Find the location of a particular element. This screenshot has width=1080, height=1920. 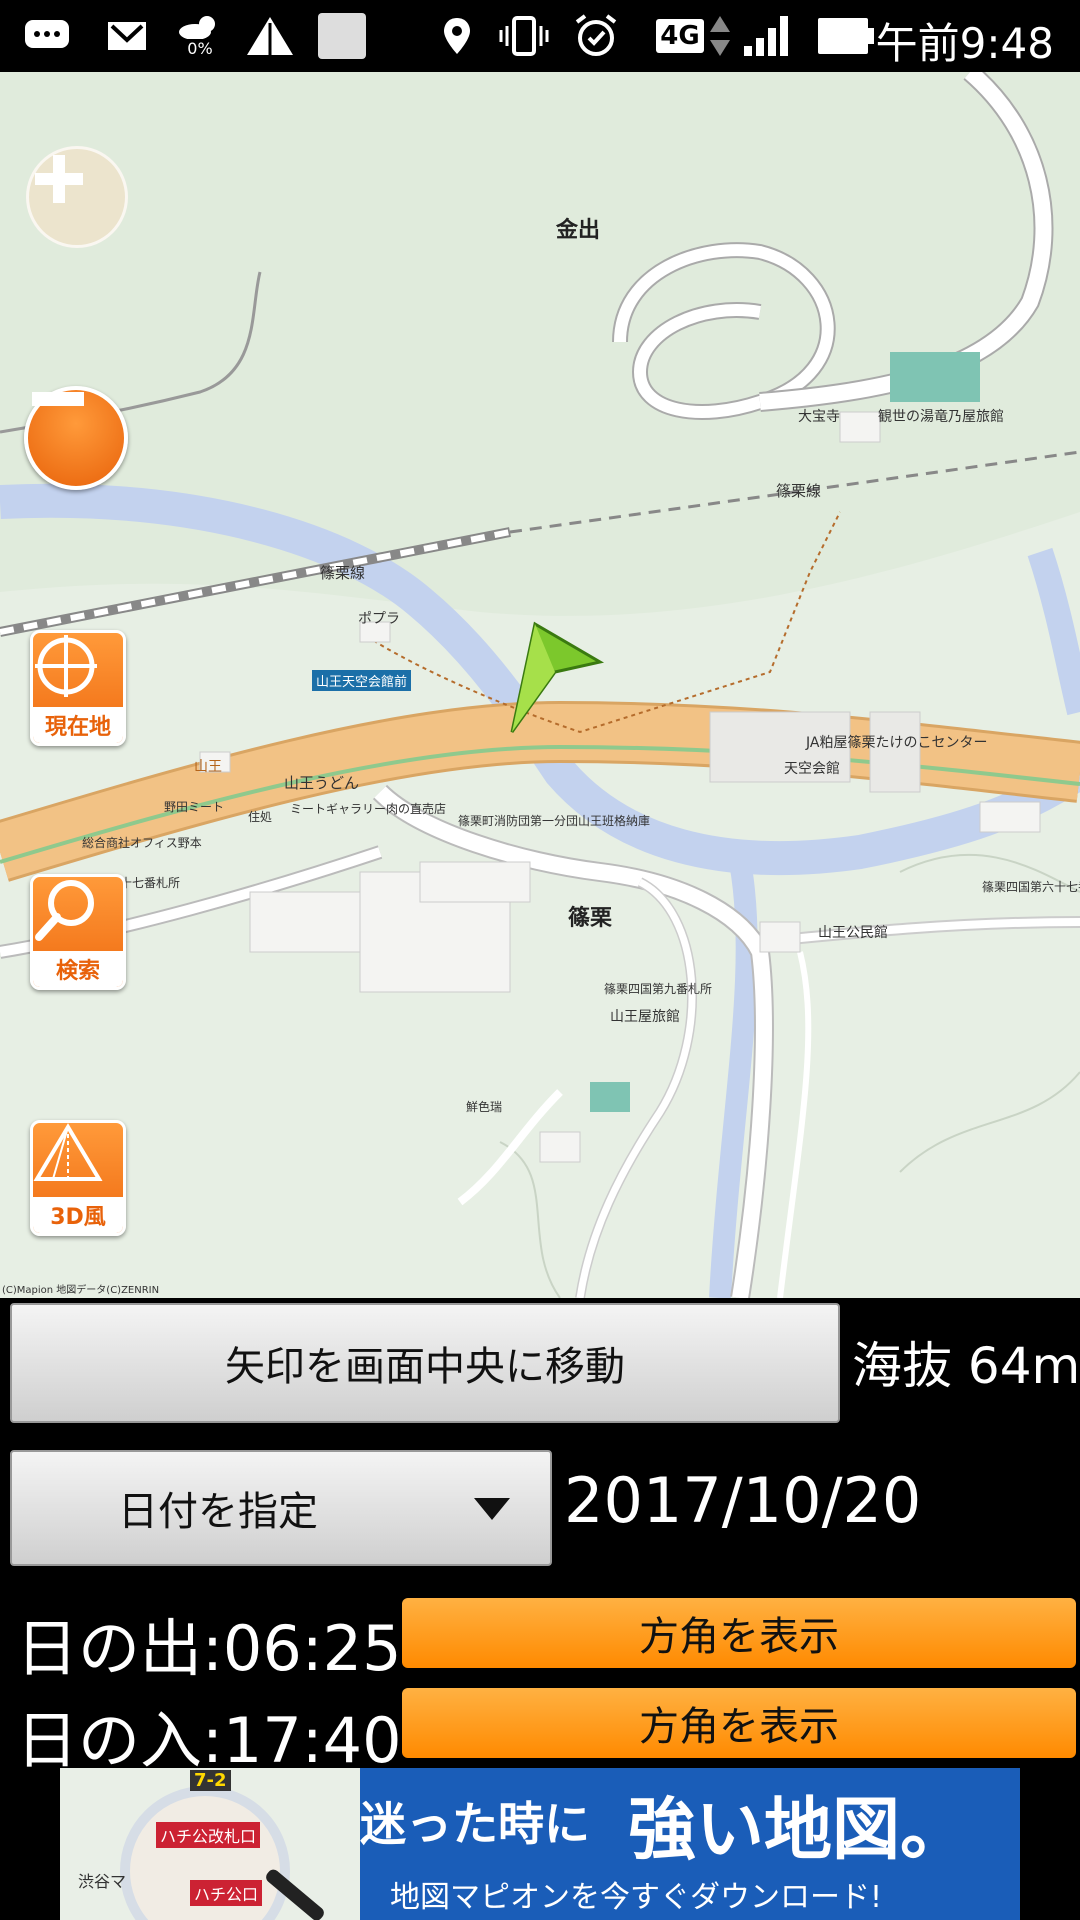

map-label-fire-dept: 篠栗町消防団第一分団山王班格納庫 is located at coordinates (554, 821).